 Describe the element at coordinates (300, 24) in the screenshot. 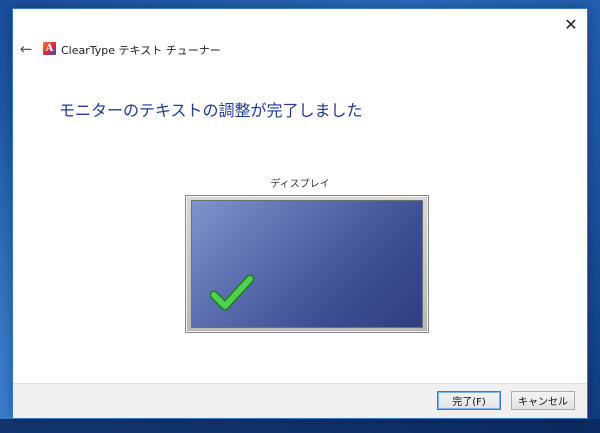

I see `title-bar: ✕` at that location.